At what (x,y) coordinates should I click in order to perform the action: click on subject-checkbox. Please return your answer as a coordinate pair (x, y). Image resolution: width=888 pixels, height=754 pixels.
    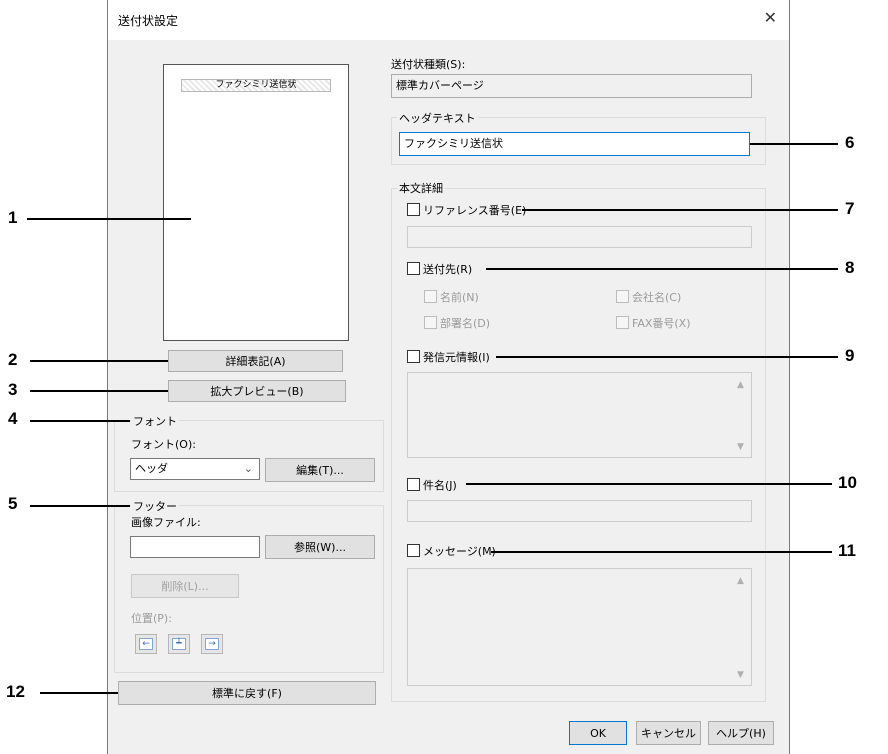
    Looking at the image, I should click on (413, 484).